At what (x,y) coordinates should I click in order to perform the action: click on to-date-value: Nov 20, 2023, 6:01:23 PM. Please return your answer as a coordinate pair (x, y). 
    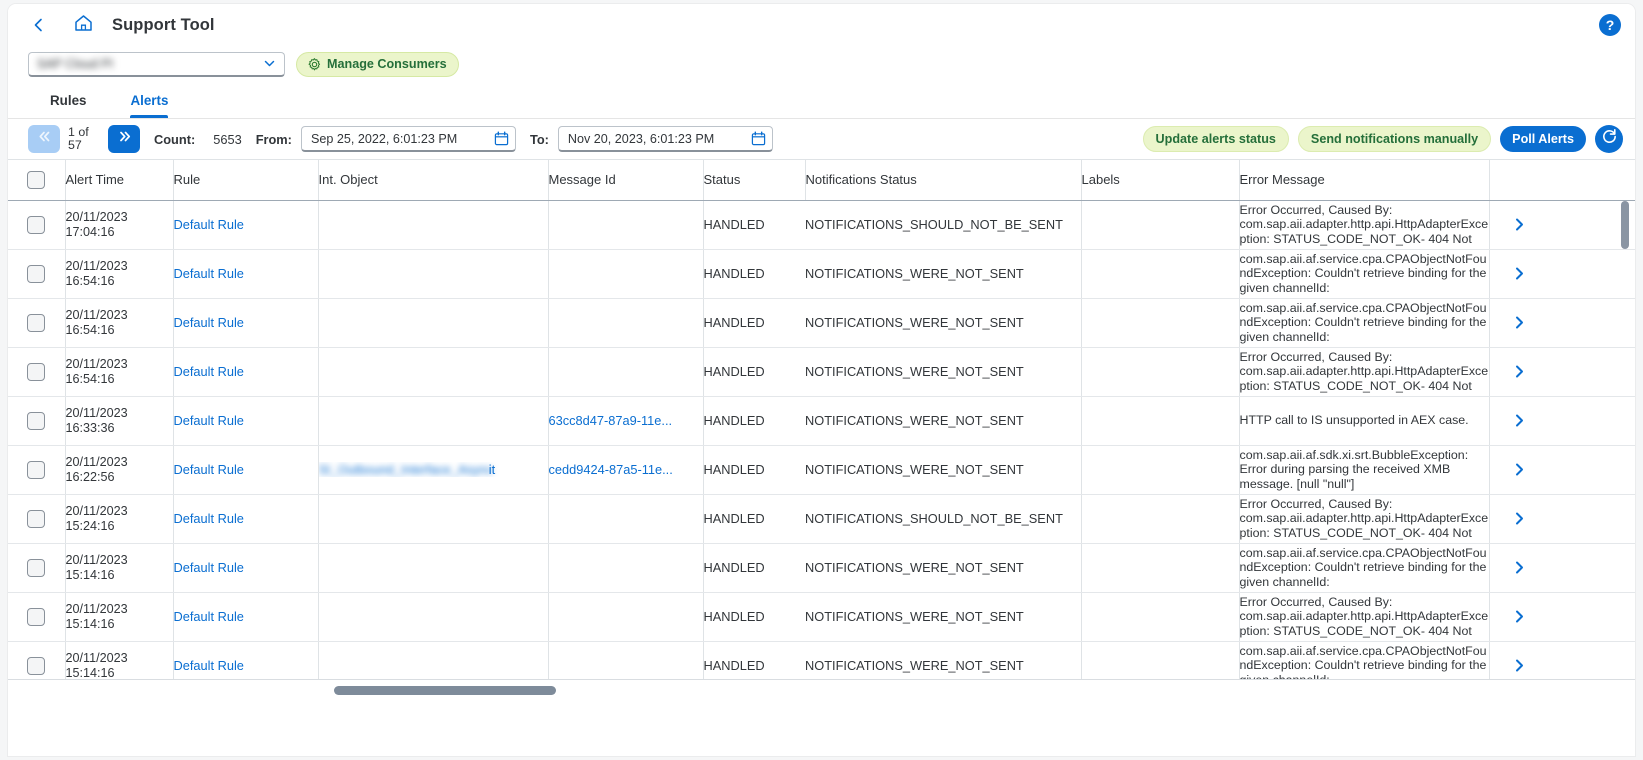
    Looking at the image, I should click on (641, 138).